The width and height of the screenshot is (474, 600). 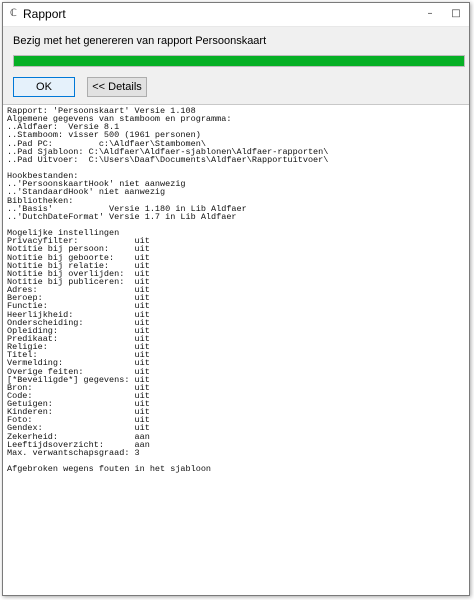 What do you see at coordinates (73, 452) in the screenshot?
I see `log-line: Max. verwantschapsgraad: 3` at bounding box center [73, 452].